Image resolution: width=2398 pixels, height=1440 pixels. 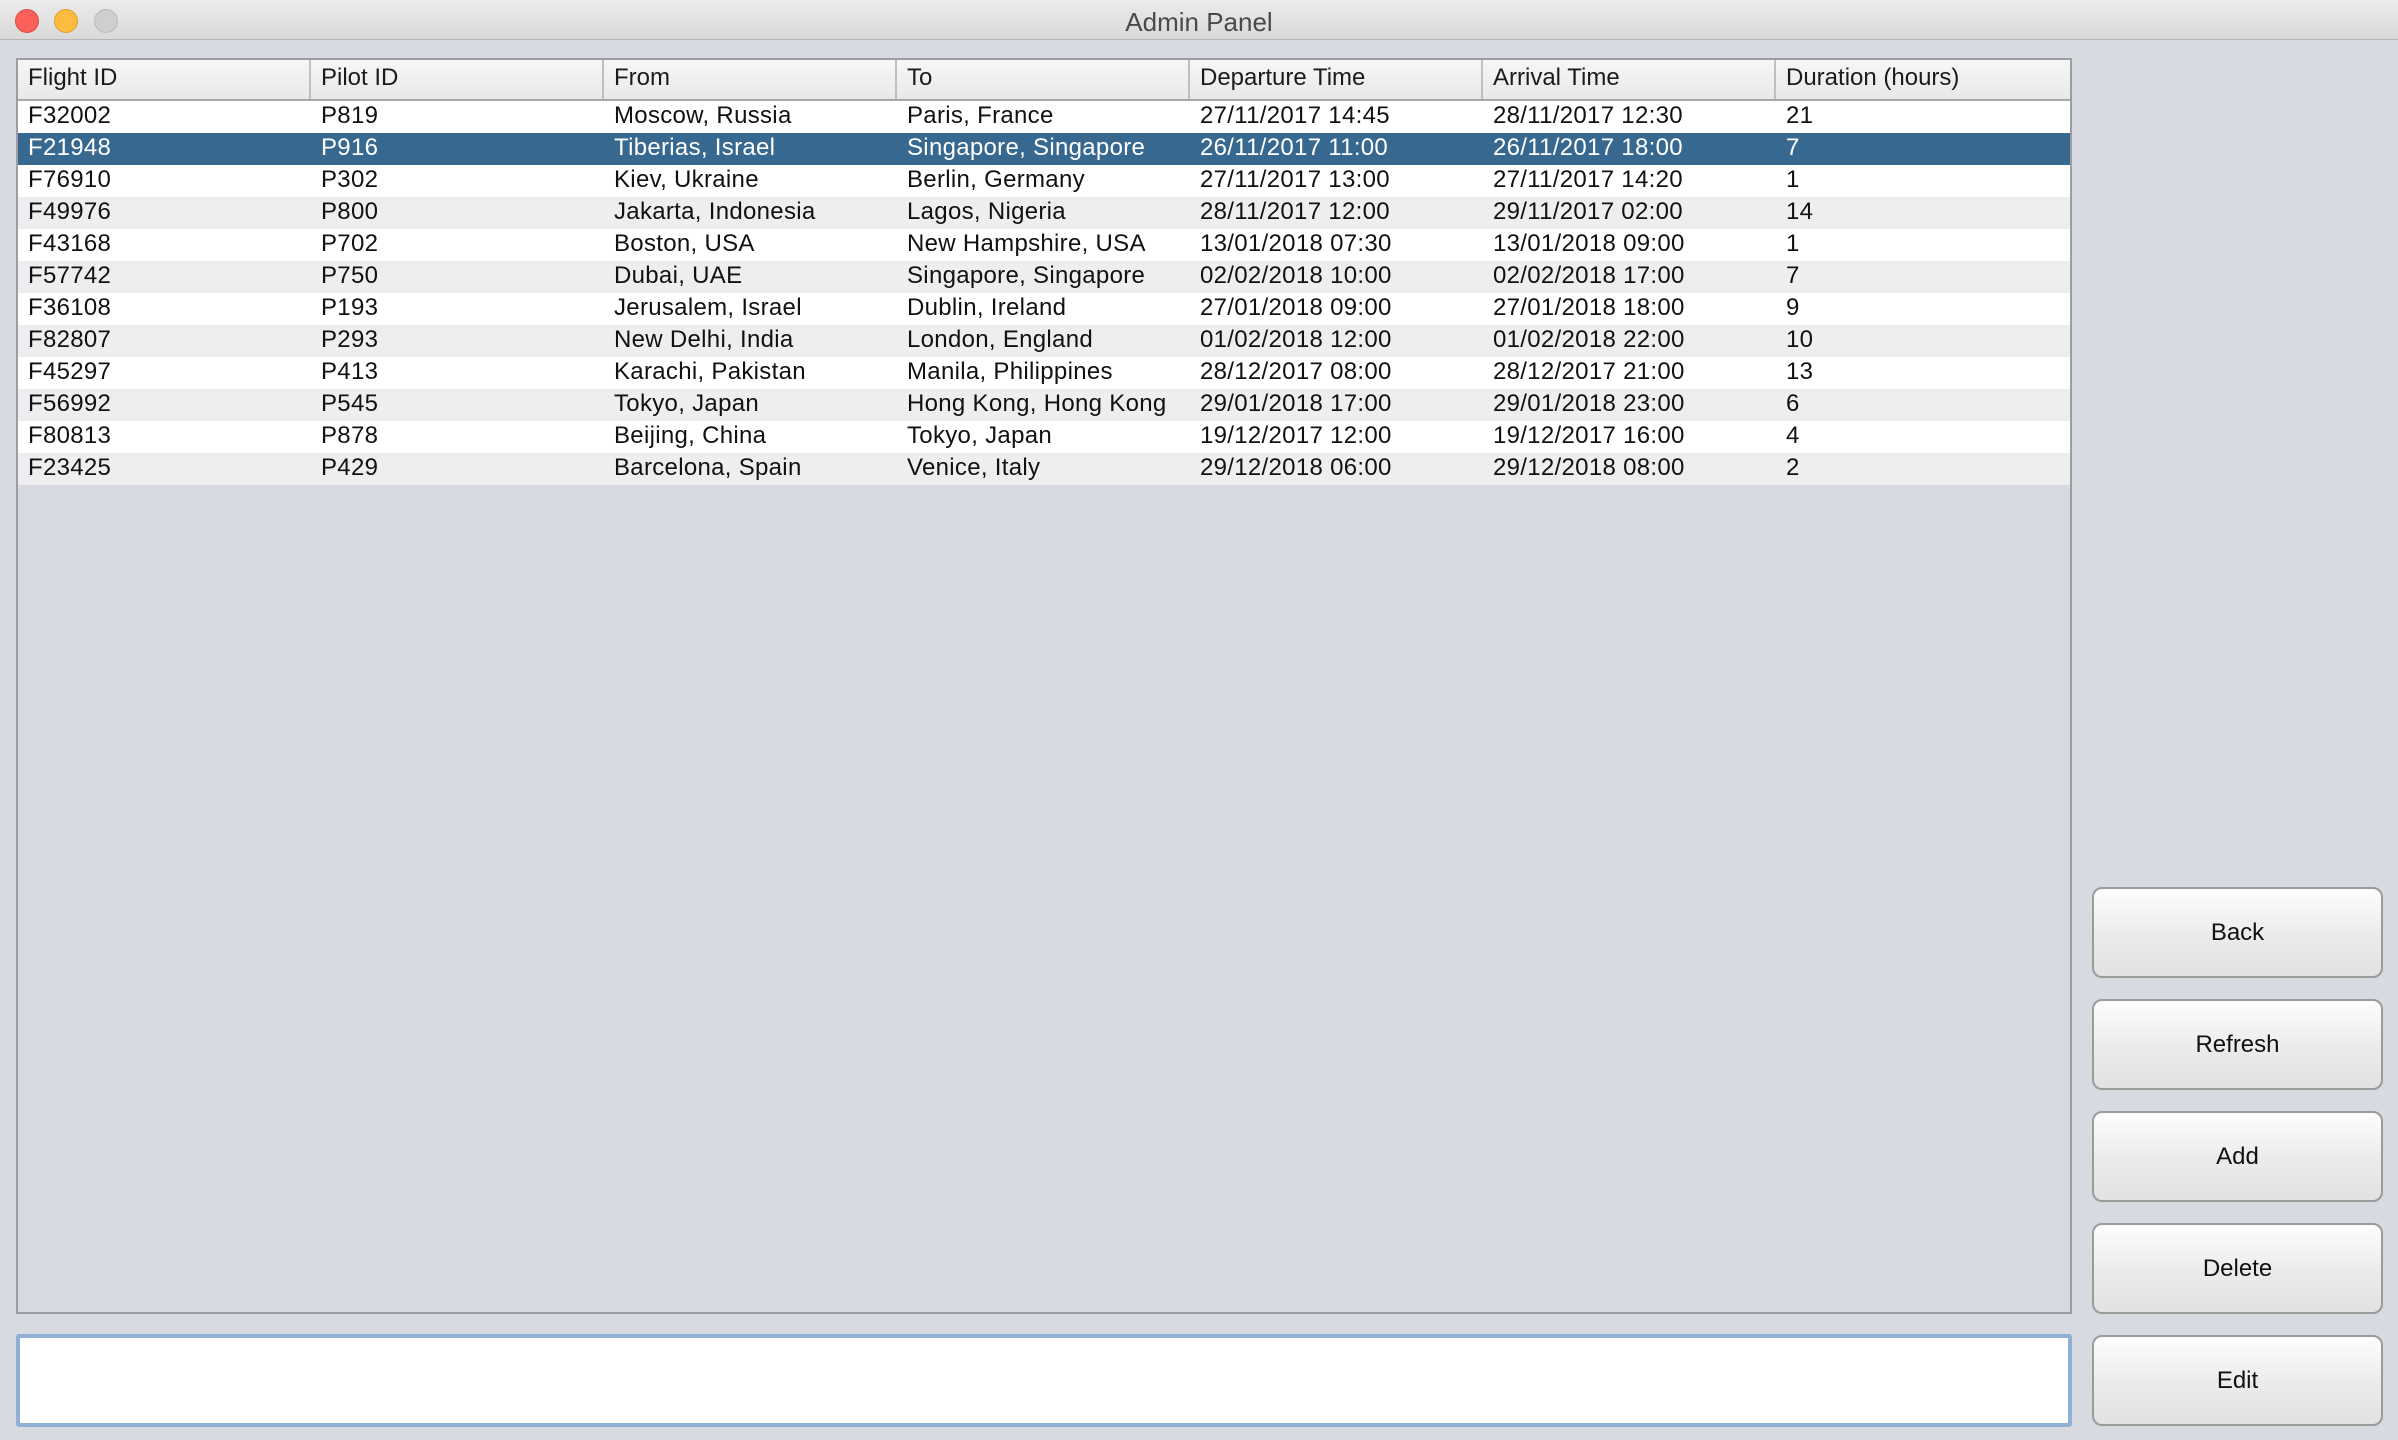 What do you see at coordinates (70, 211) in the screenshot?
I see `cell-flight-id: F49976` at bounding box center [70, 211].